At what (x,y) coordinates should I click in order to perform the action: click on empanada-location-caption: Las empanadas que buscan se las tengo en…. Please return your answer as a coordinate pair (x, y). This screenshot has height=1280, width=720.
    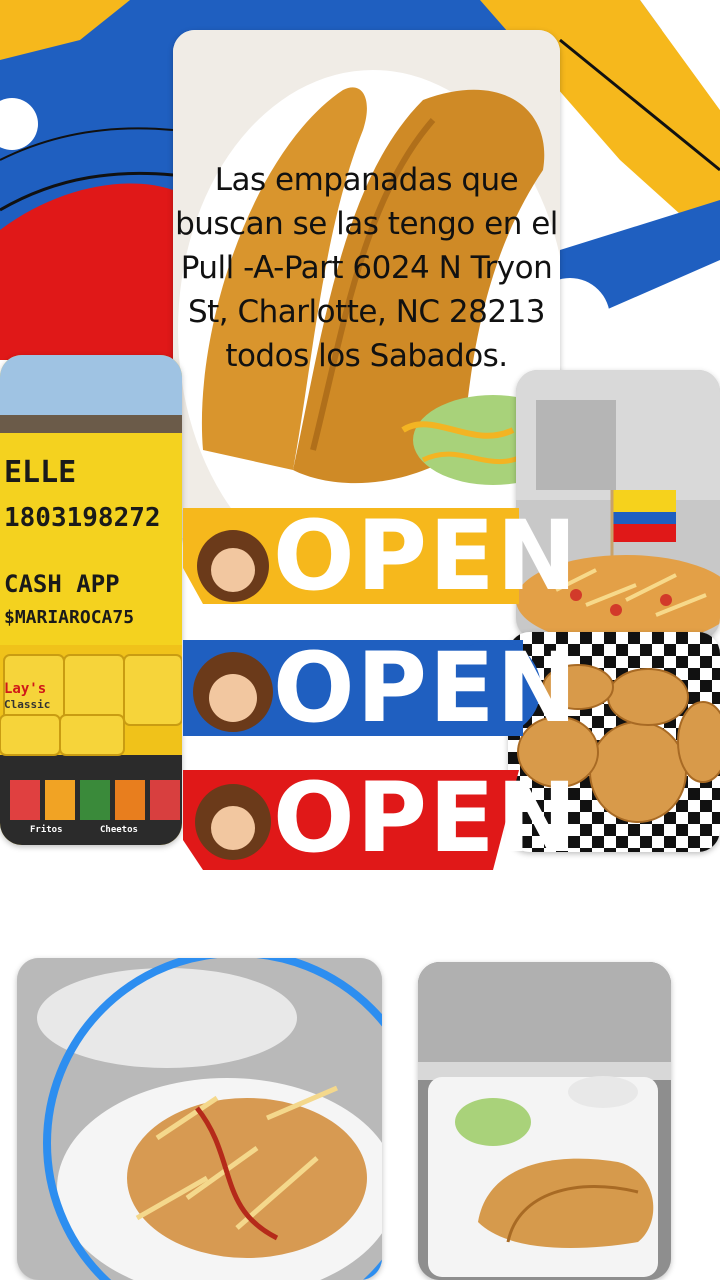
    Looking at the image, I should click on (366, 268).